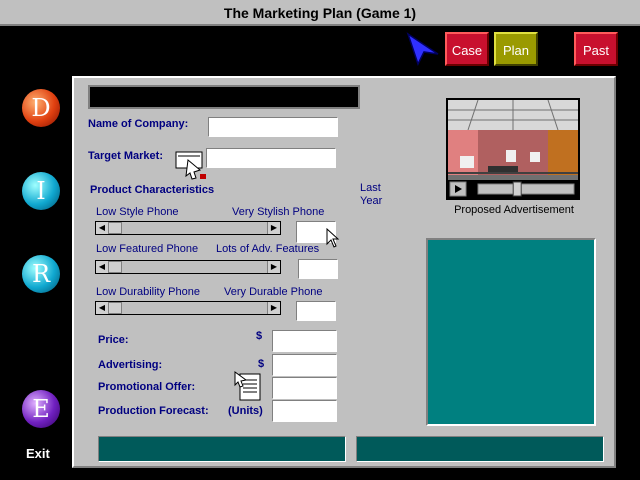 The width and height of the screenshot is (640, 480). I want to click on case-button: Case, so click(467, 49).